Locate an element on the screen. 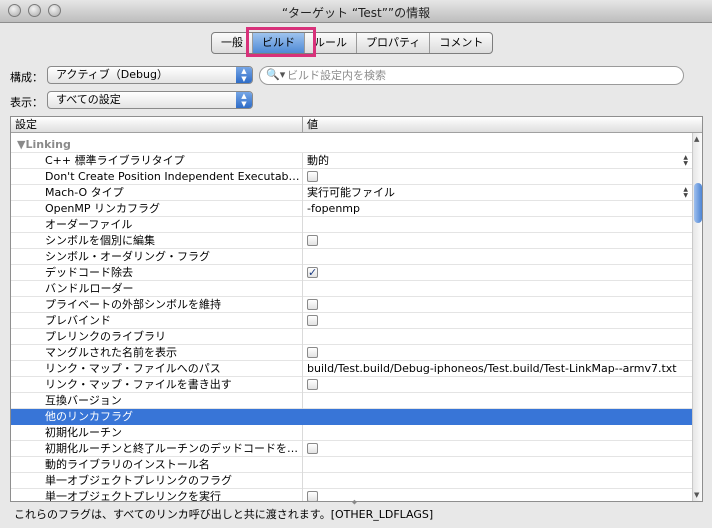 The height and width of the screenshot is (528, 712). table-header: 設定 値 is located at coordinates (356, 125).